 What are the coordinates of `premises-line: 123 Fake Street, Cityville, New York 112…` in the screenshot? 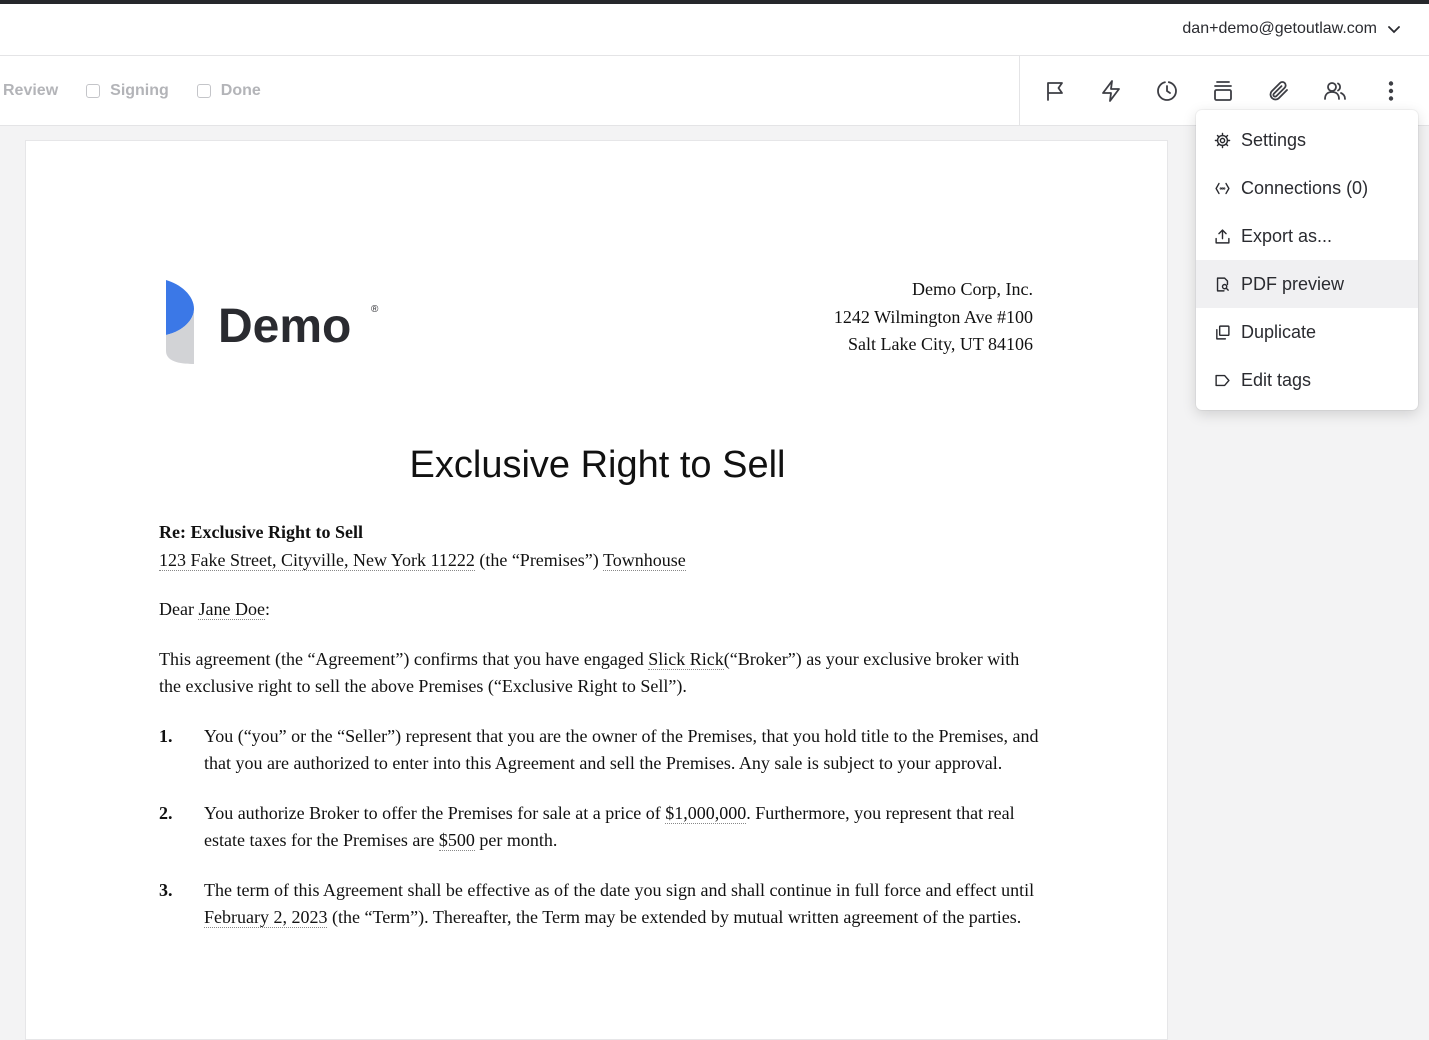 It's located at (422, 560).